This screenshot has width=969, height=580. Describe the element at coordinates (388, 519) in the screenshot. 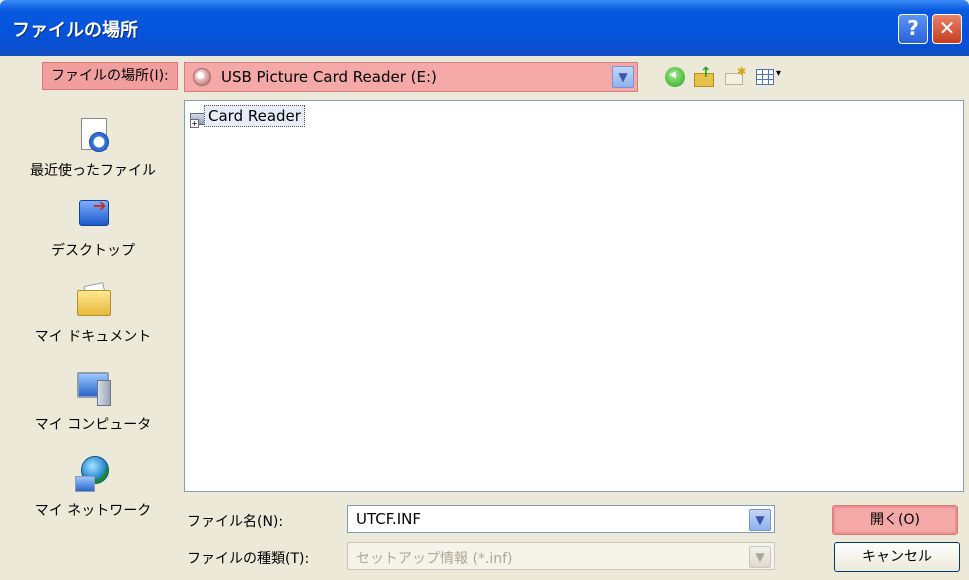

I see `filename-value: UTCF.INF` at that location.